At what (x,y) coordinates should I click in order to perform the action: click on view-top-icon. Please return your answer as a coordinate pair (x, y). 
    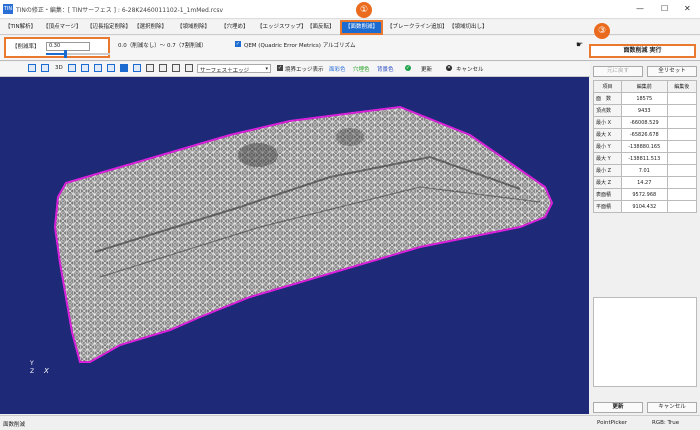
    Looking at the image, I should click on (32, 68).